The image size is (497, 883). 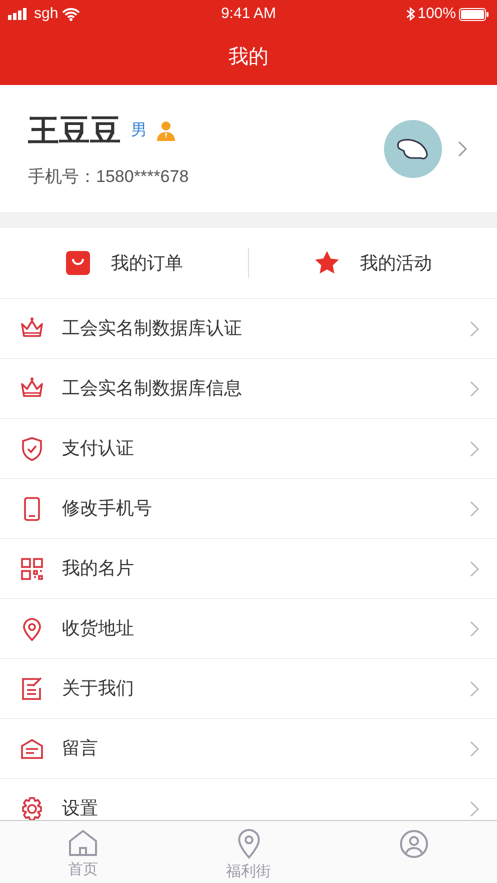 I want to click on settings-icon, so click(x=32, y=808).